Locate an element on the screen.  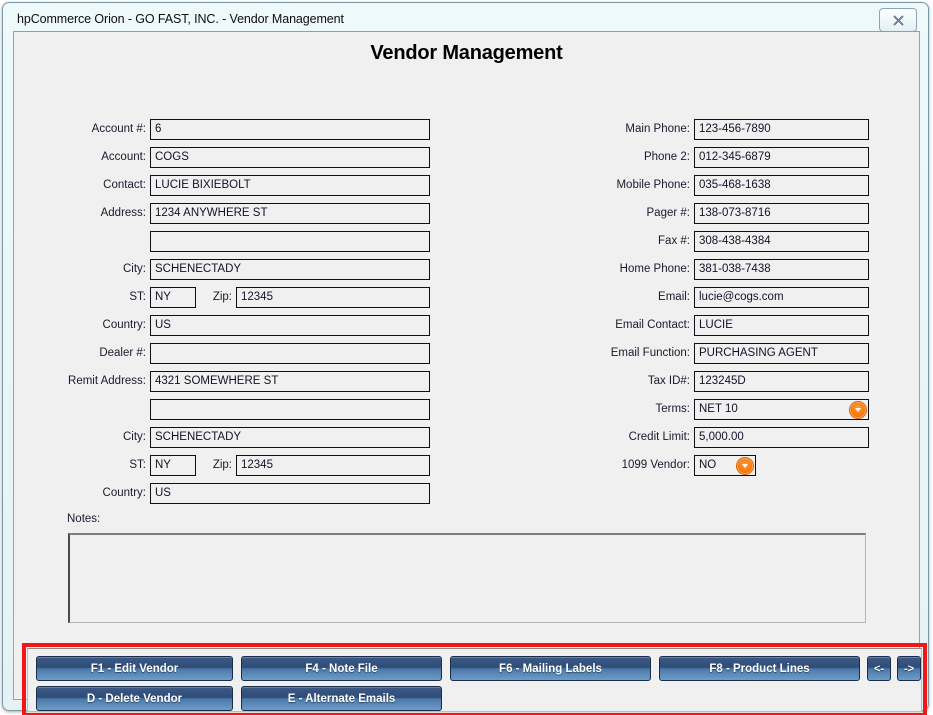
field-credit-limit: 5,000.00 is located at coordinates (781, 437).